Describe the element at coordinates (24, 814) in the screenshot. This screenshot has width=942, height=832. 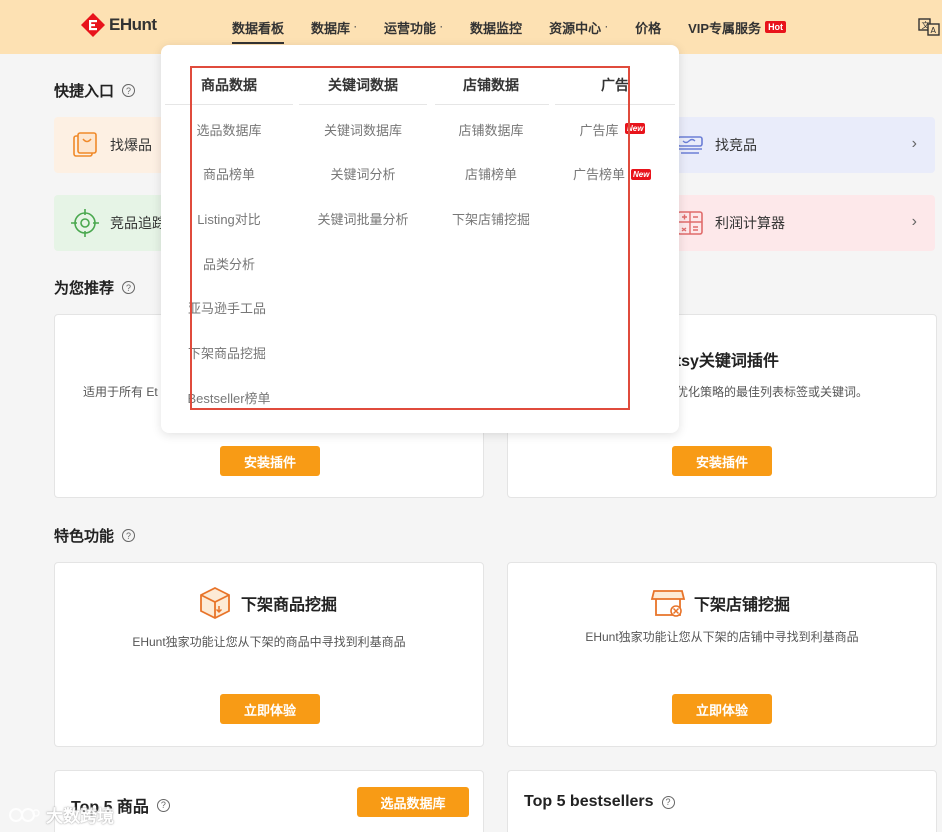
I see `watermark-logo-icon` at that location.